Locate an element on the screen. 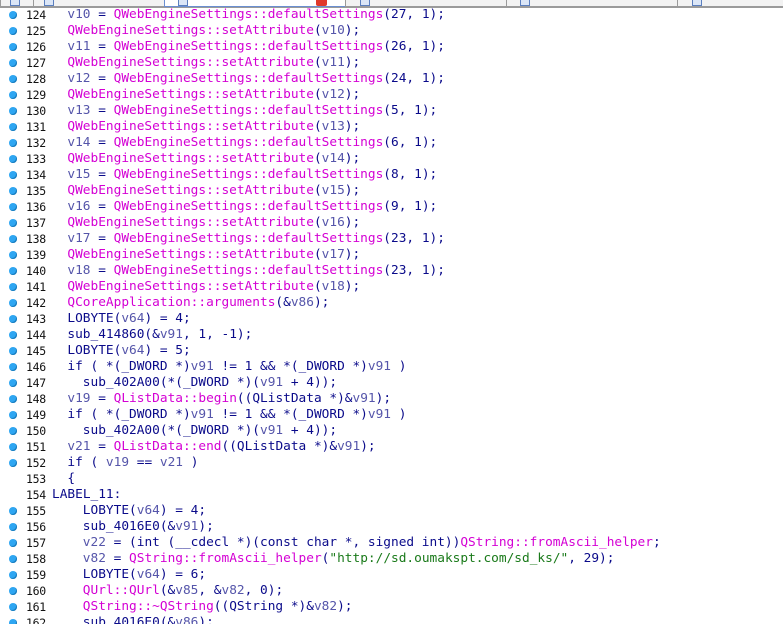 The height and width of the screenshot is (624, 783). line-gutter: 130 is located at coordinates (25, 111).